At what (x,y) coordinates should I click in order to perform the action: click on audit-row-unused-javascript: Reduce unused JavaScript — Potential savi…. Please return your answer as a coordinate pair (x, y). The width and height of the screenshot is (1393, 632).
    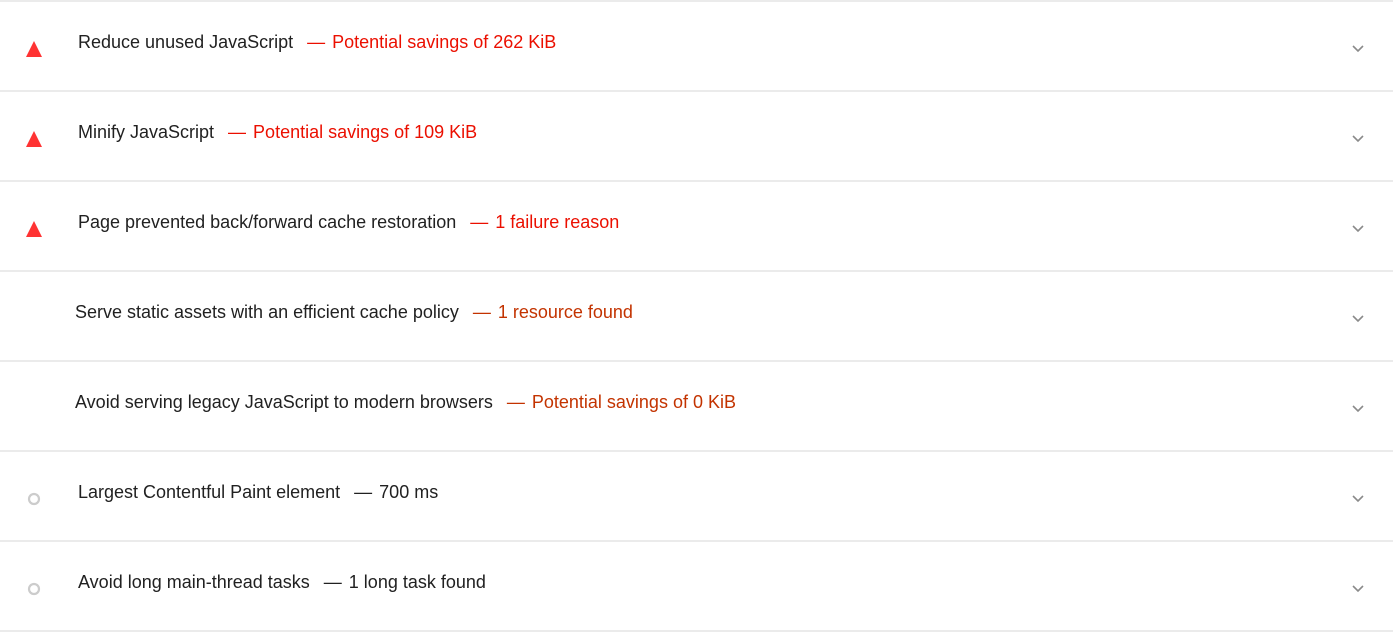
    Looking at the image, I should click on (696, 47).